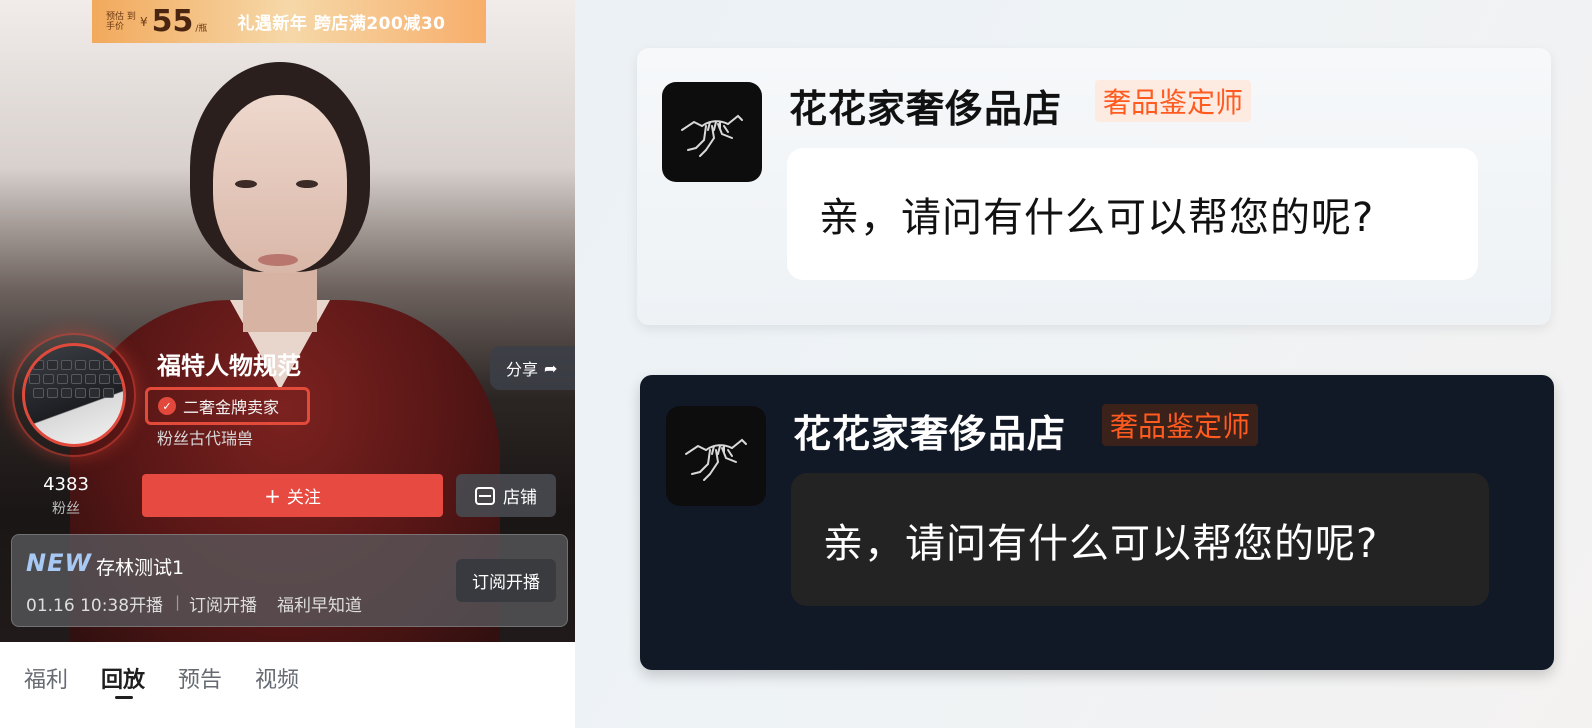 The image size is (1592, 728). Describe the element at coordinates (95, 606) in the screenshot. I see `live-start-time: 01.16 10:38开播` at that location.